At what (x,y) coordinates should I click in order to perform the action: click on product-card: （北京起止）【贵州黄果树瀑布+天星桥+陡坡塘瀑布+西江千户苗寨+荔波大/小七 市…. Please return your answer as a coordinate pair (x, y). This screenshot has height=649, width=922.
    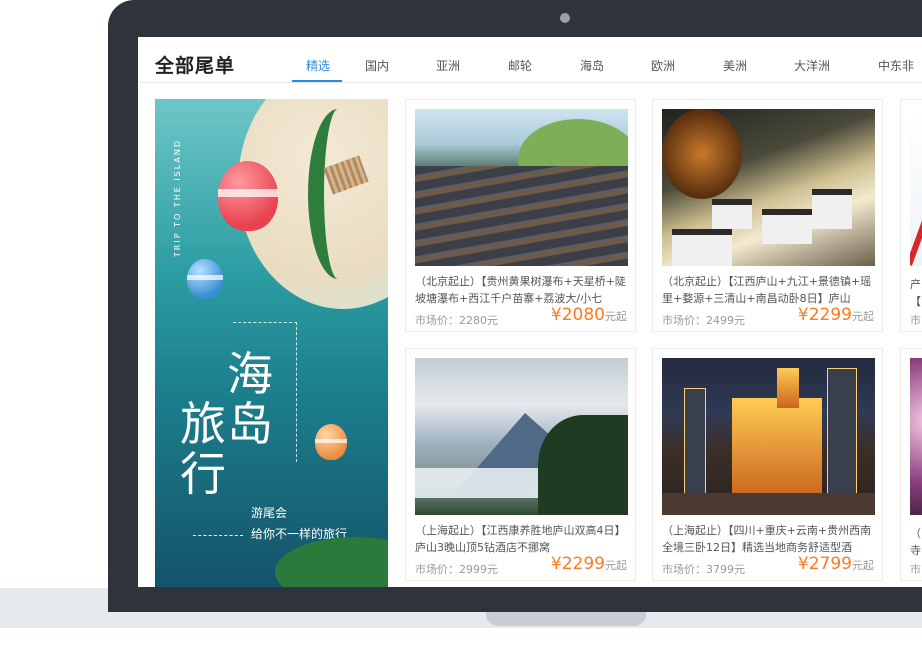
    Looking at the image, I should click on (520, 215).